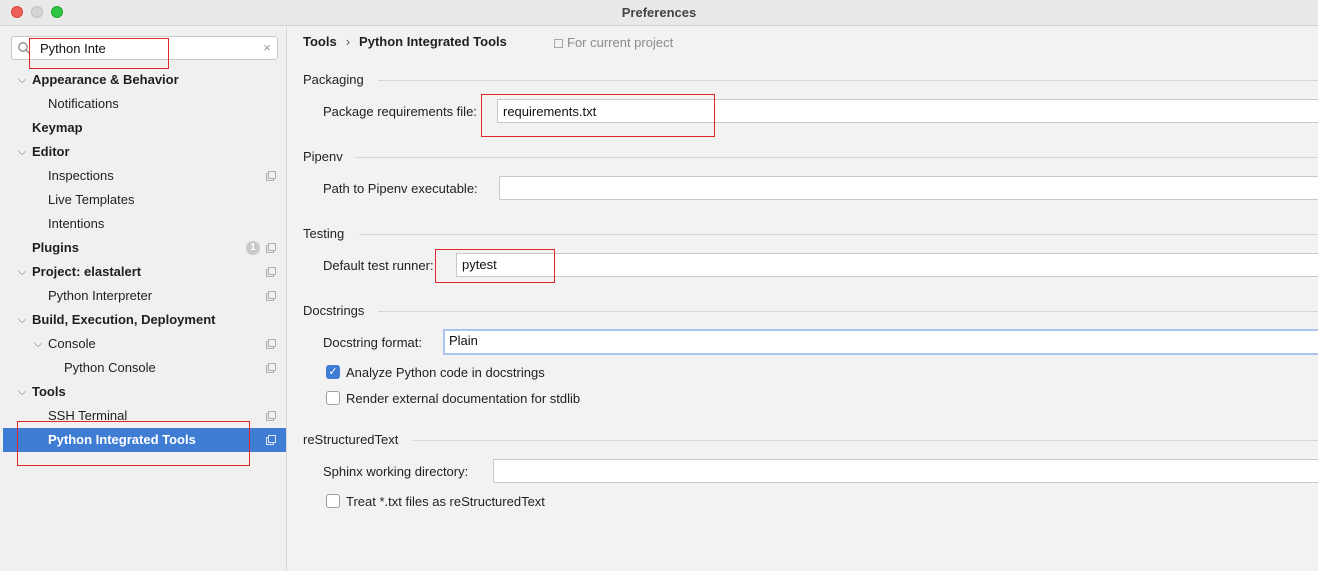 This screenshot has width=1318, height=571. I want to click on window-title: Preferences, so click(659, 12).